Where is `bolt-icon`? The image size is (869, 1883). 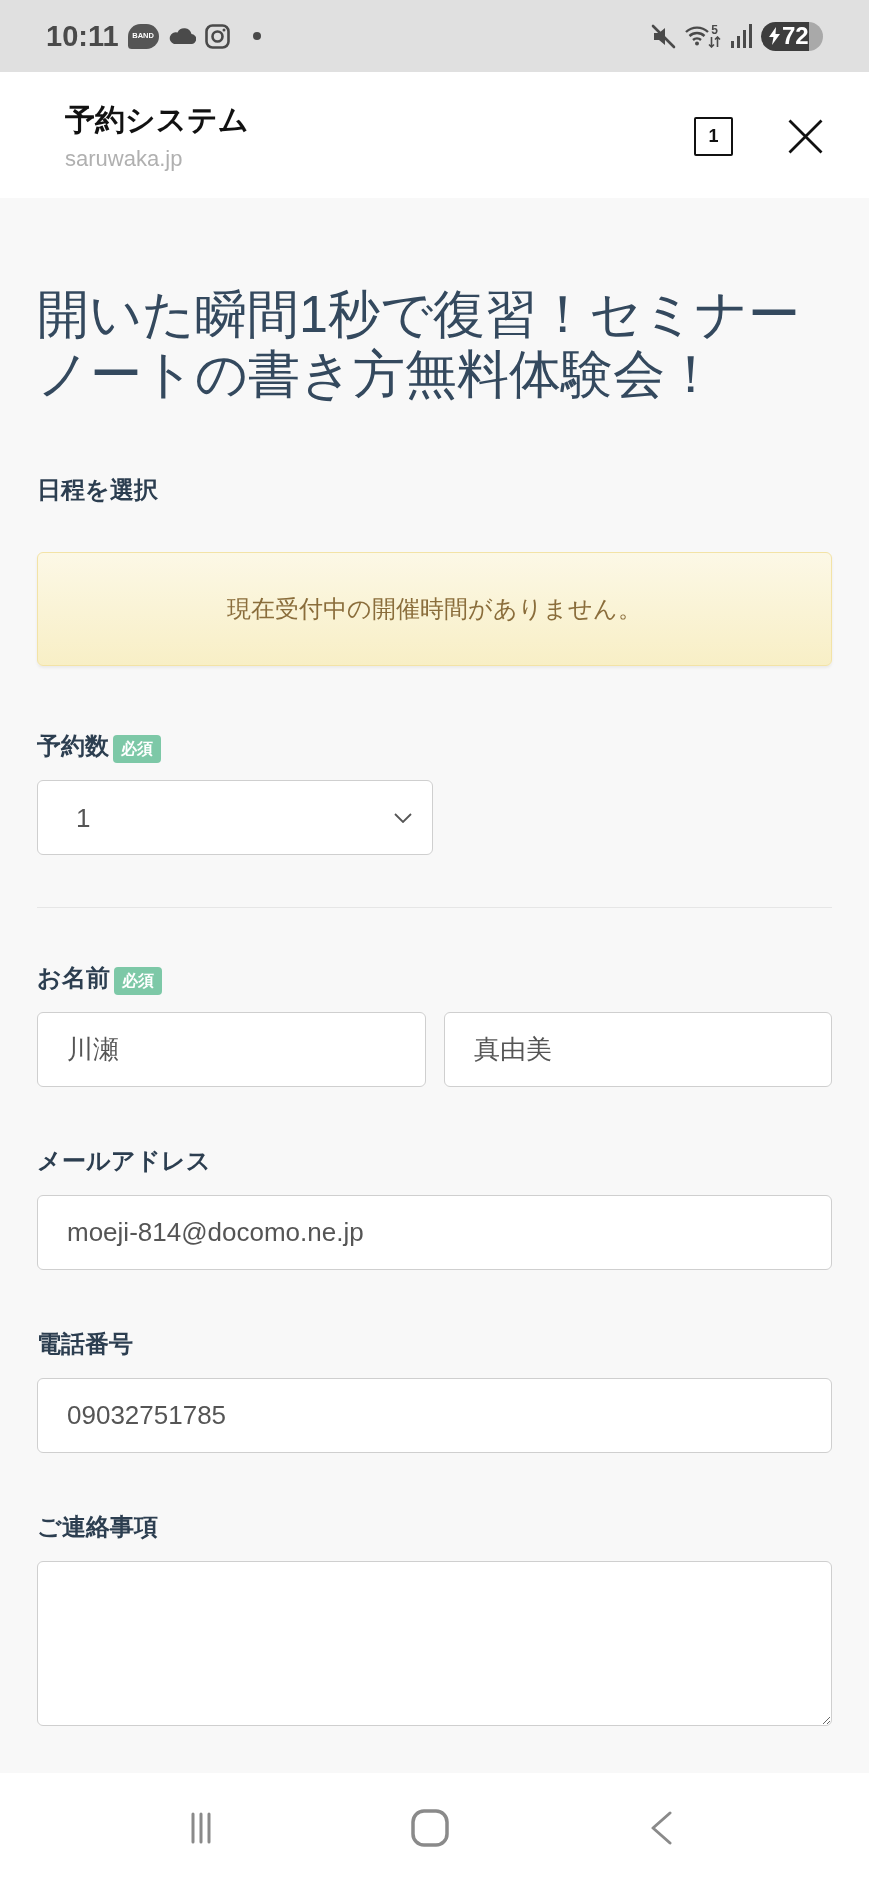 bolt-icon is located at coordinates (774, 36).